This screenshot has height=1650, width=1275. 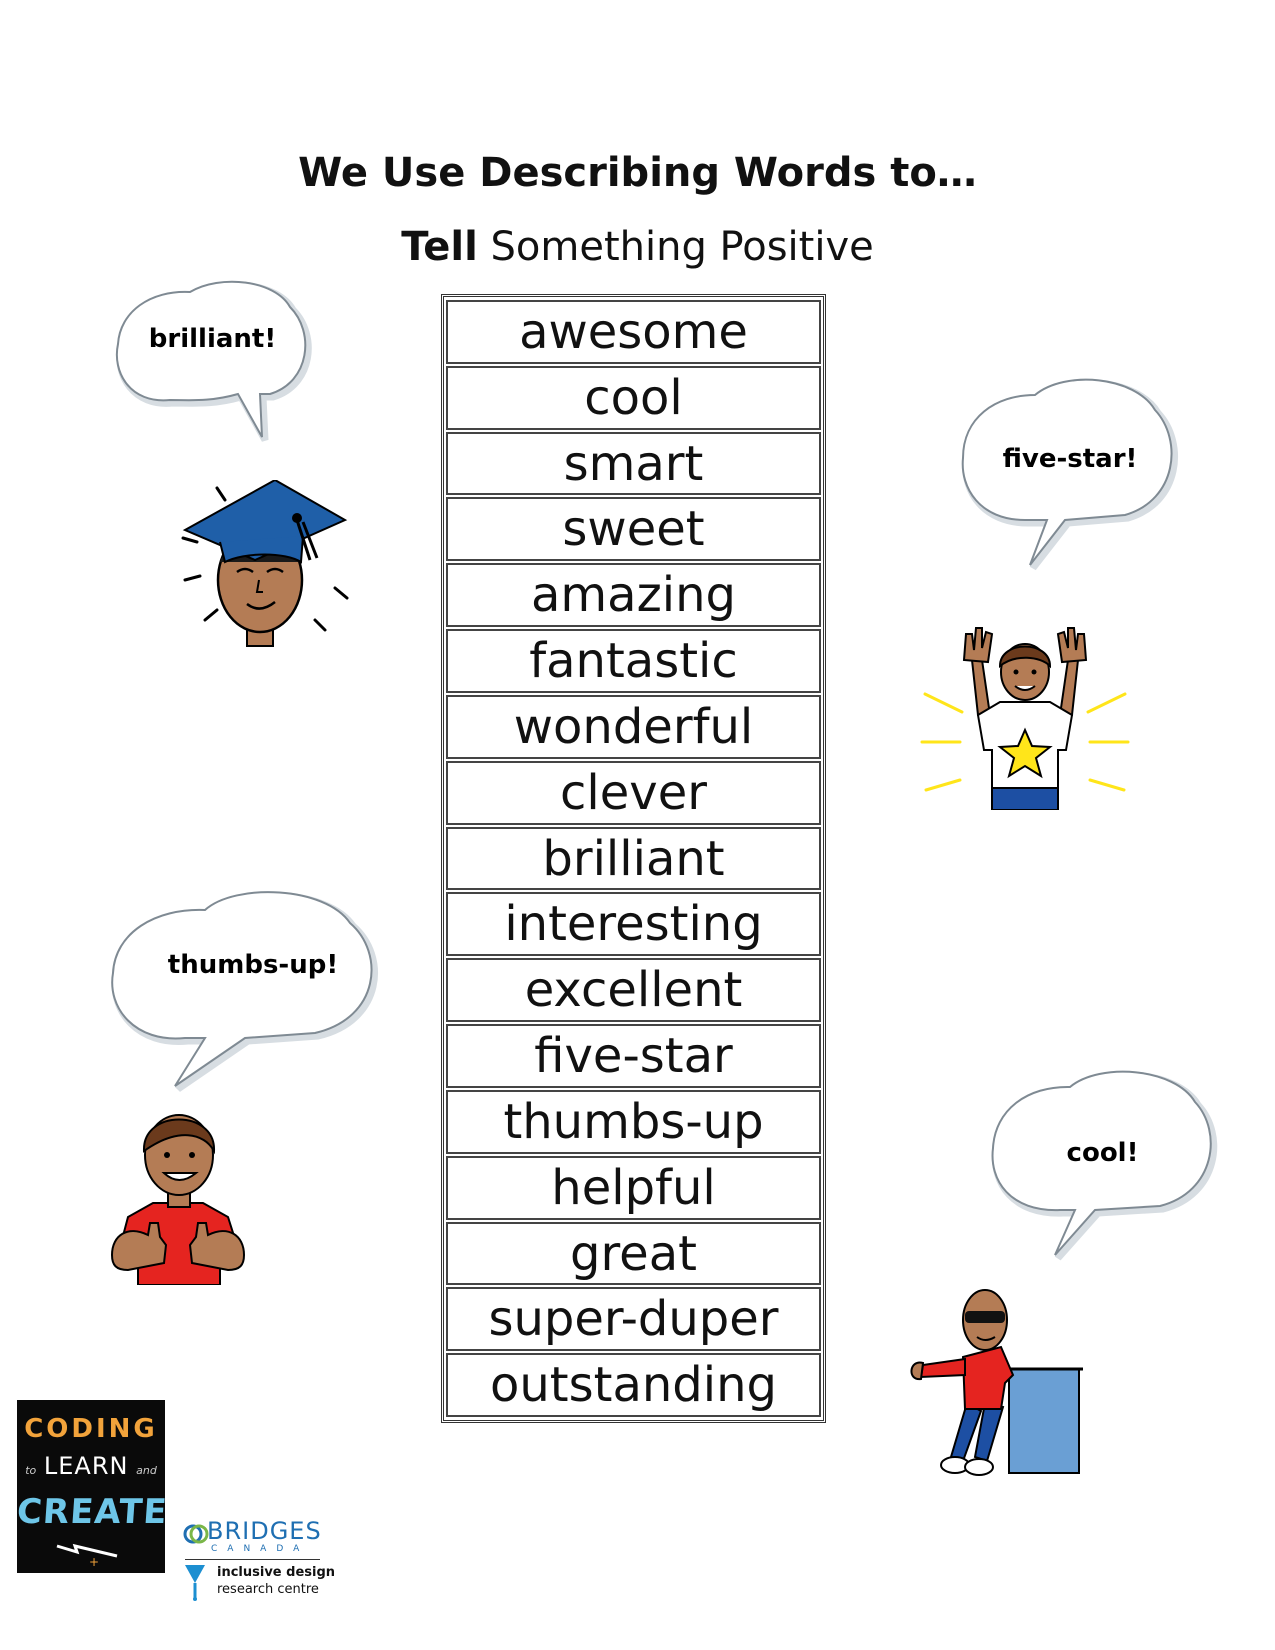 I want to click on coding-logo-and: and, so click(x=146, y=1470).